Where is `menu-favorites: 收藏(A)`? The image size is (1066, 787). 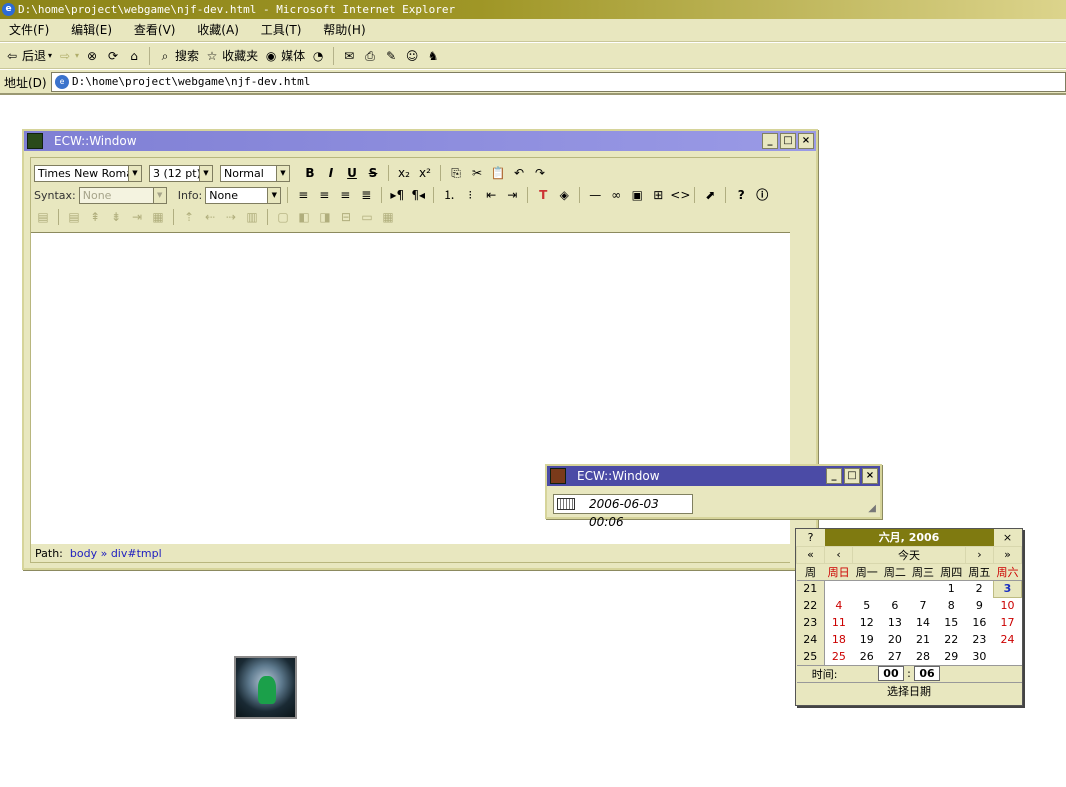
menu-favorites: 收藏(A) is located at coordinates (218, 30).